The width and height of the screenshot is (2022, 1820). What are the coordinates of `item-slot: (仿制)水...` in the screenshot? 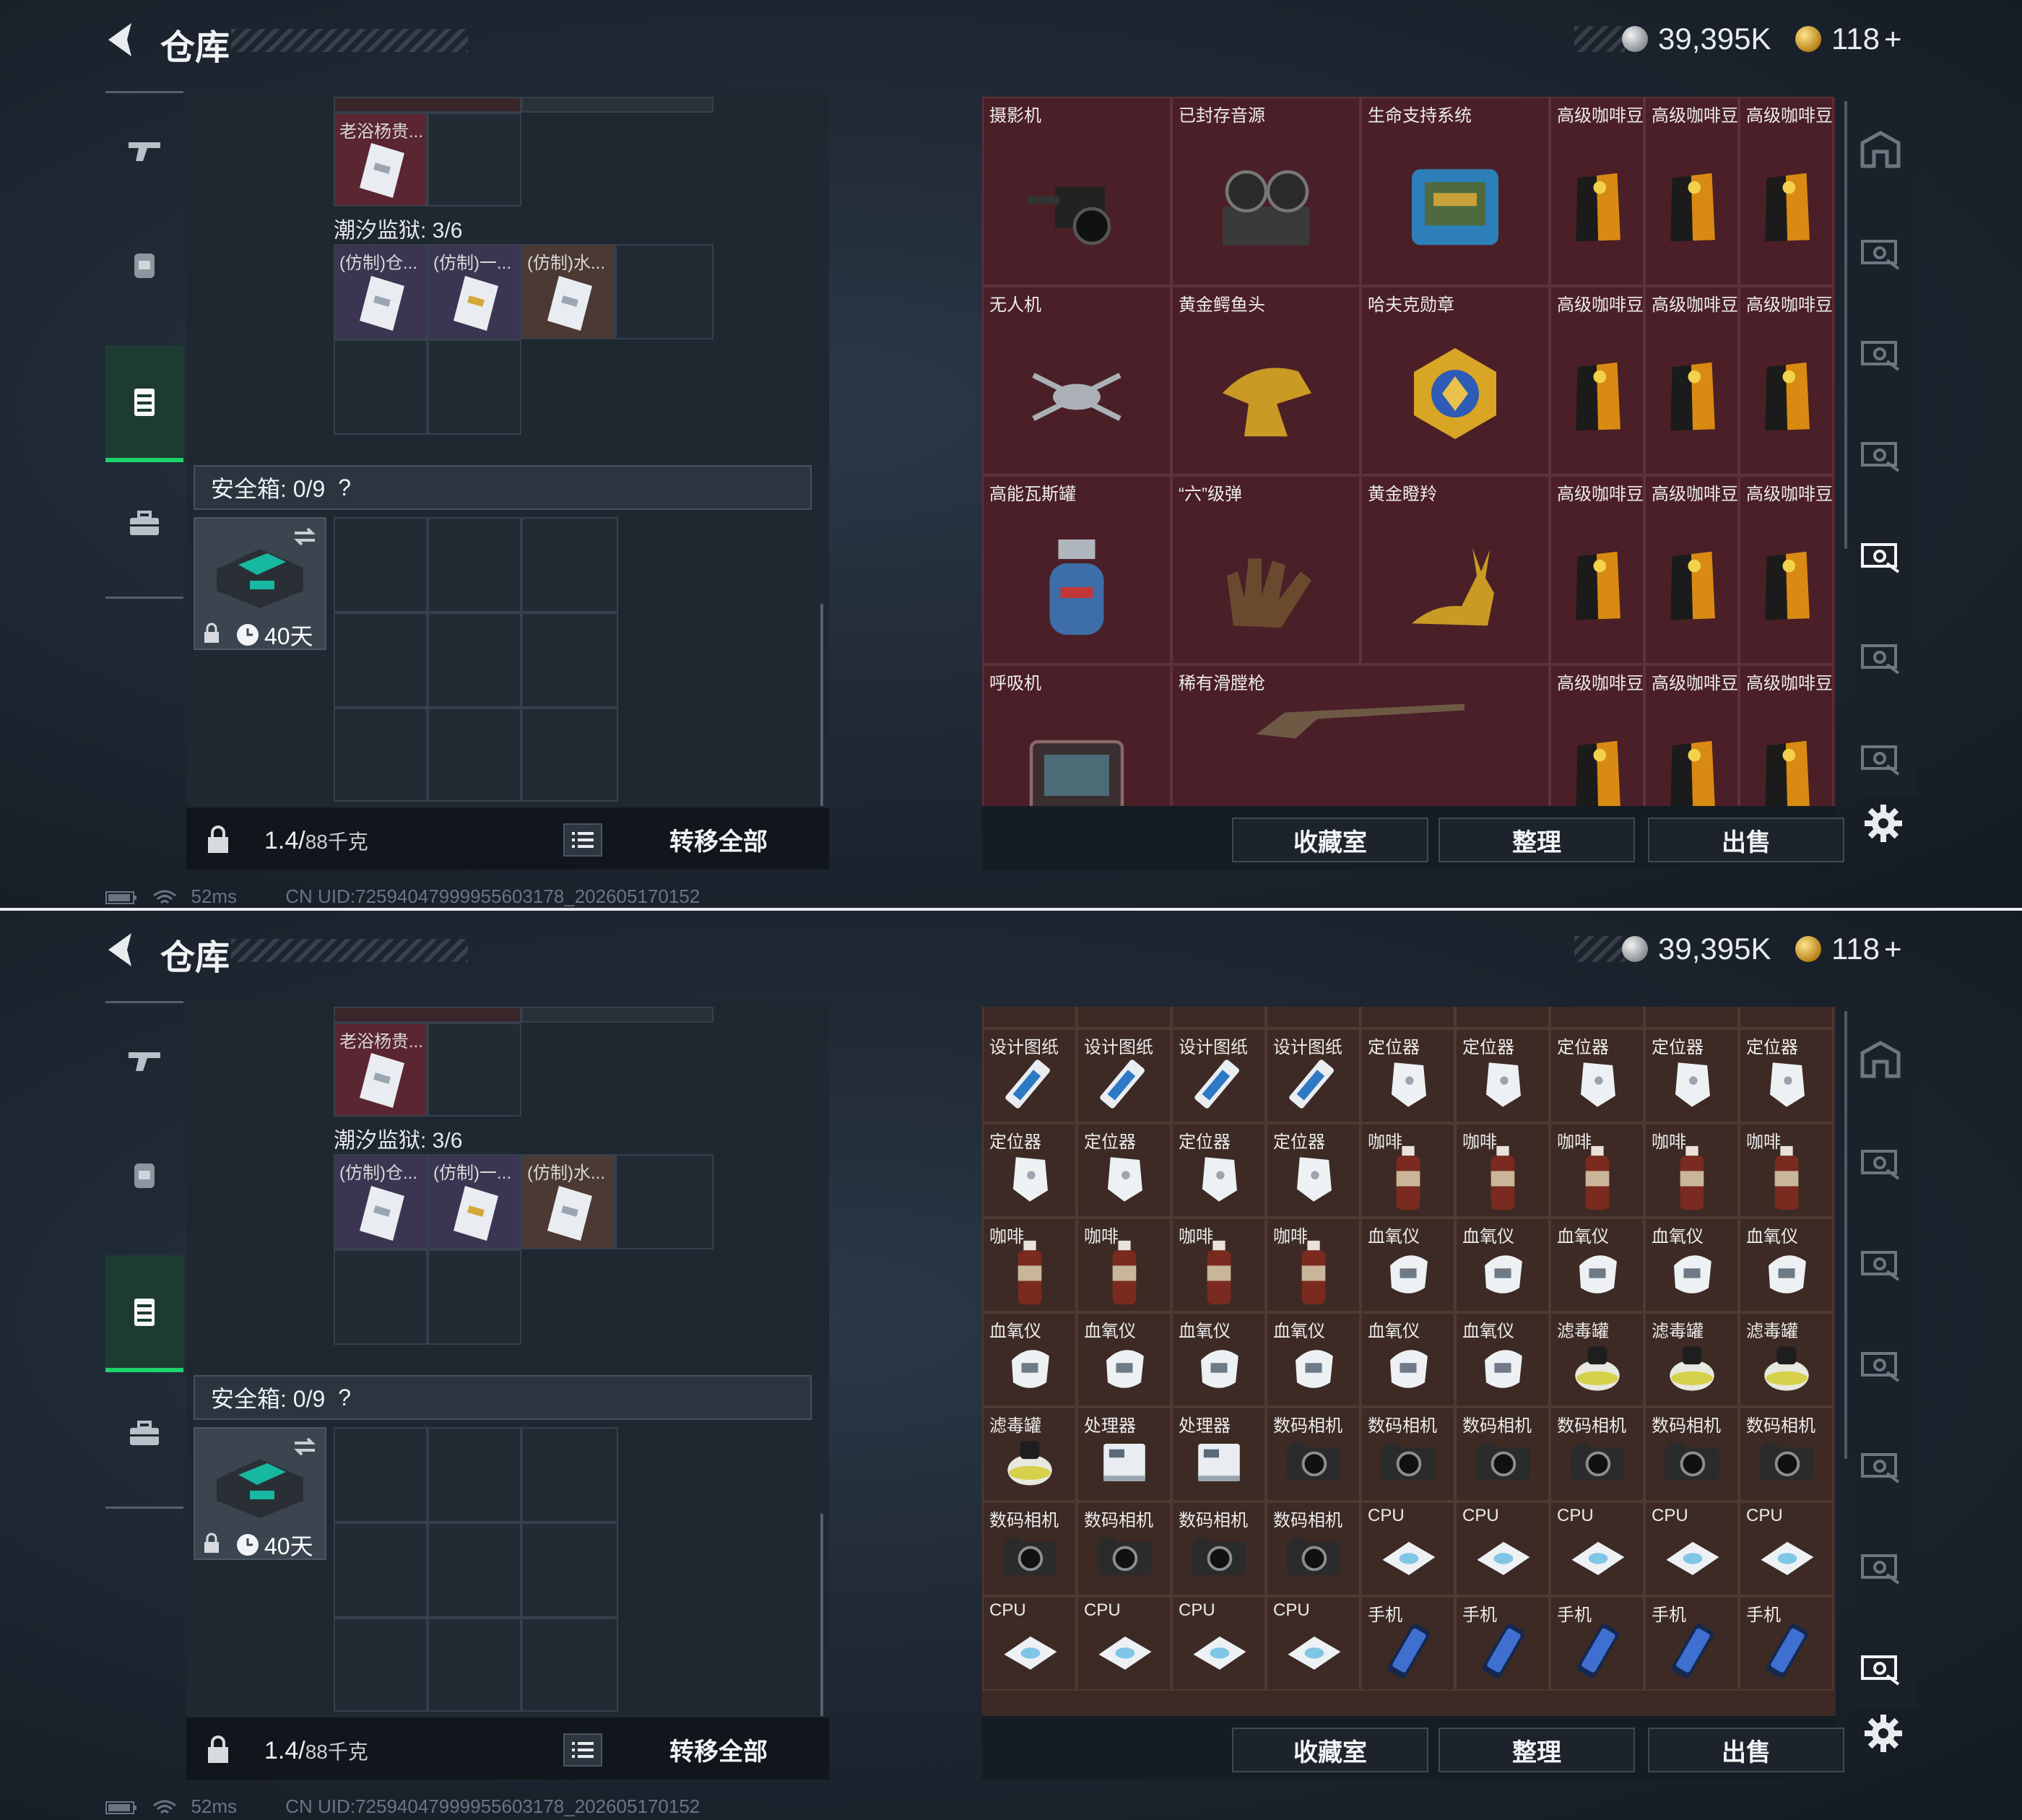 It's located at (568, 291).